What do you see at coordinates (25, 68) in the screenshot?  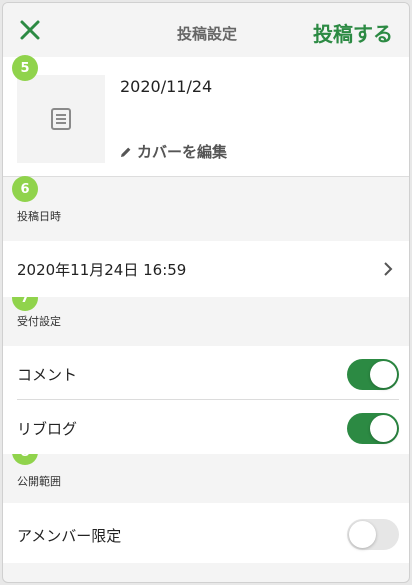 I see `step-badge-5: 5` at bounding box center [25, 68].